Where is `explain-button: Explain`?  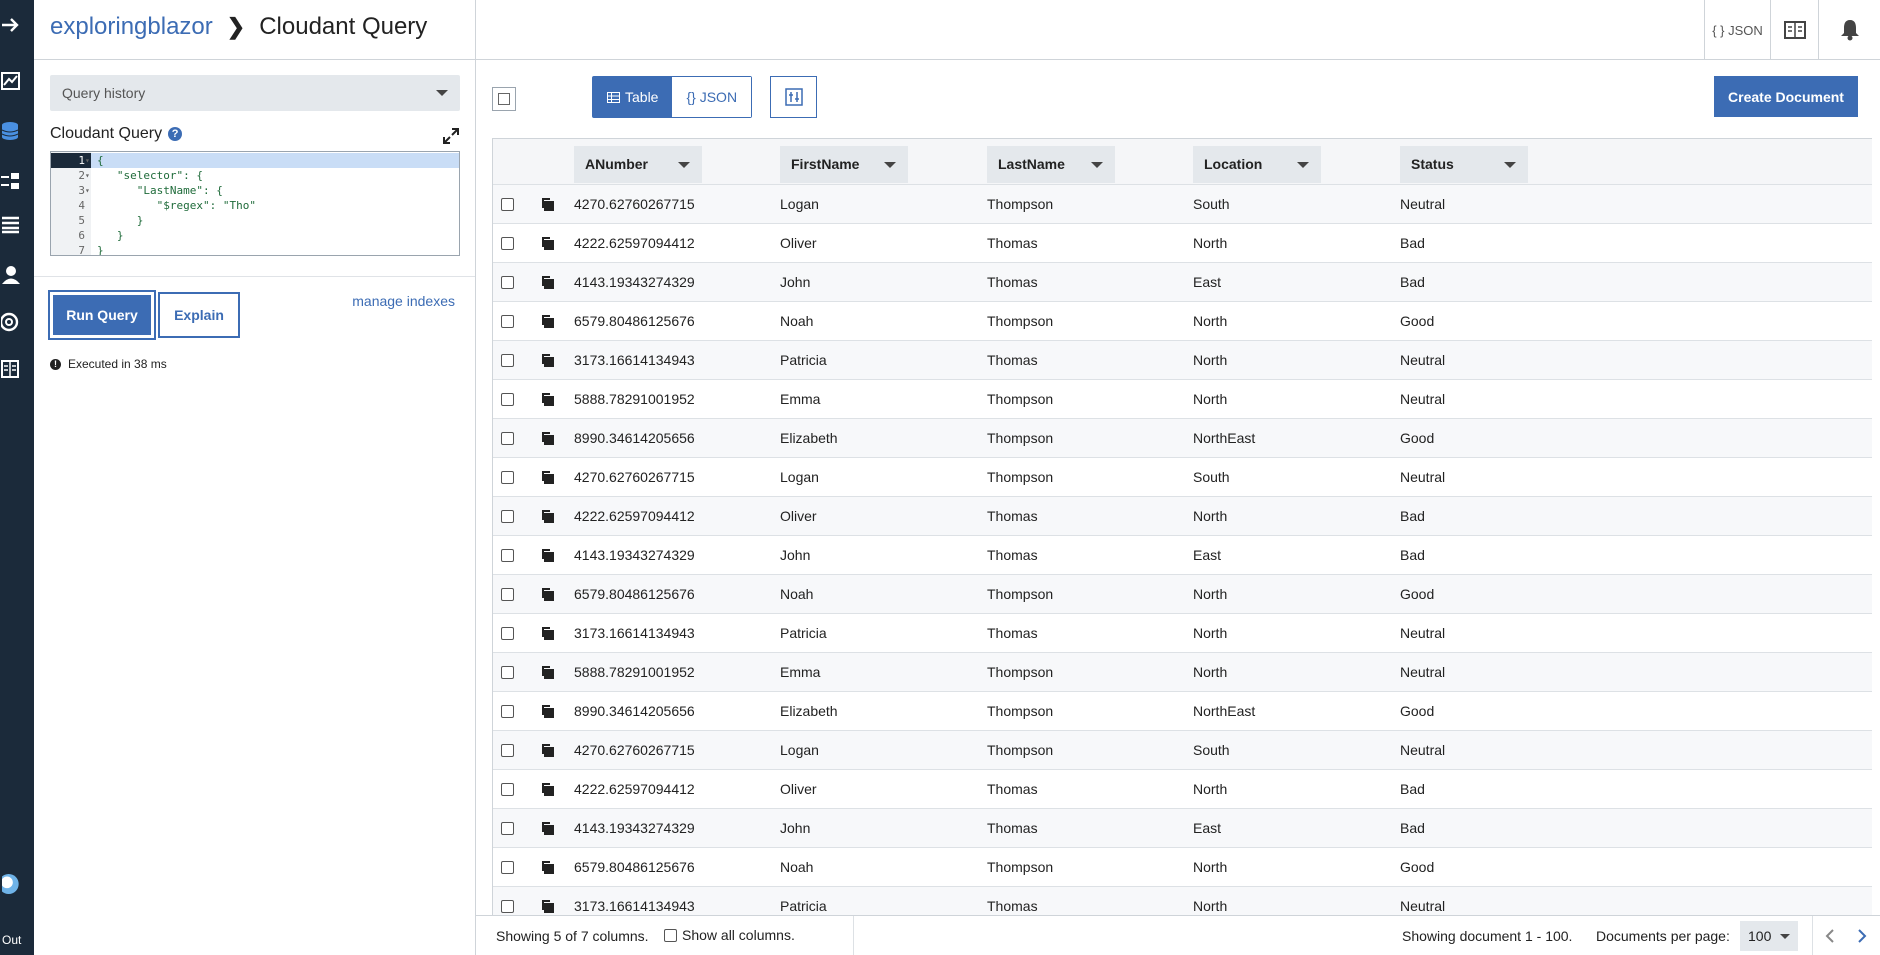 explain-button: Explain is located at coordinates (199, 315).